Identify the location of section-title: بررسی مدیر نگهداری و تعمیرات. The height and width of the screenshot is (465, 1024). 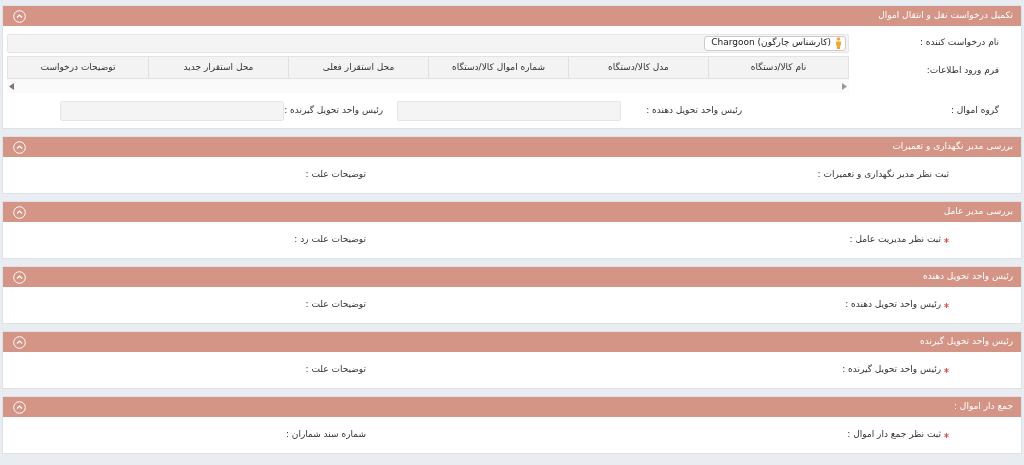
(952, 147).